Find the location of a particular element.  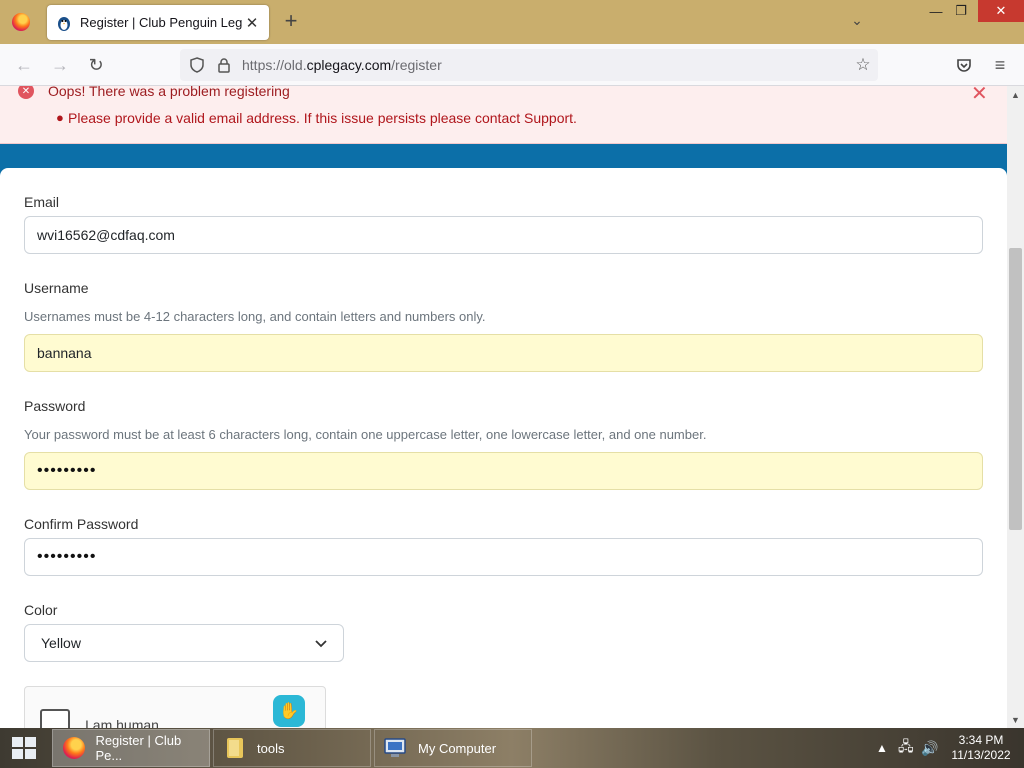

system-clock: 3:34 PM 11/13/2022 is located at coordinates (981, 748).